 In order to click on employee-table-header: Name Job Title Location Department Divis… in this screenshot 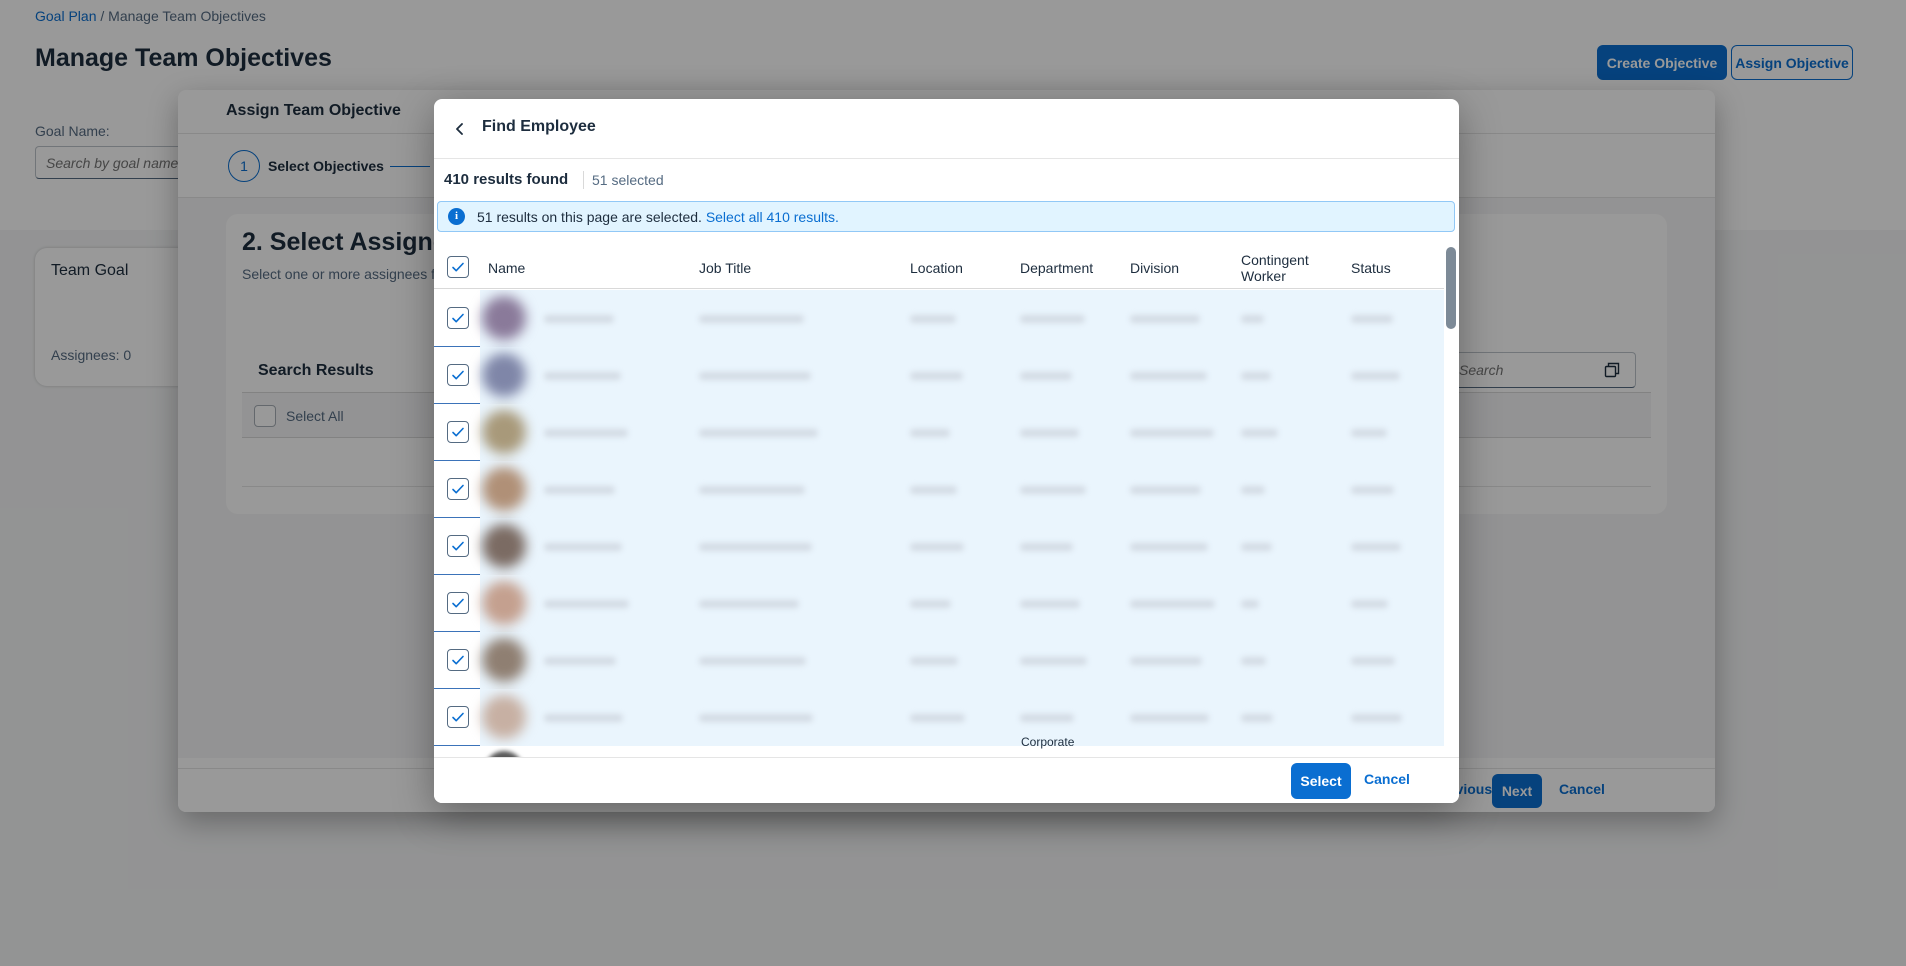, I will do `click(939, 267)`.